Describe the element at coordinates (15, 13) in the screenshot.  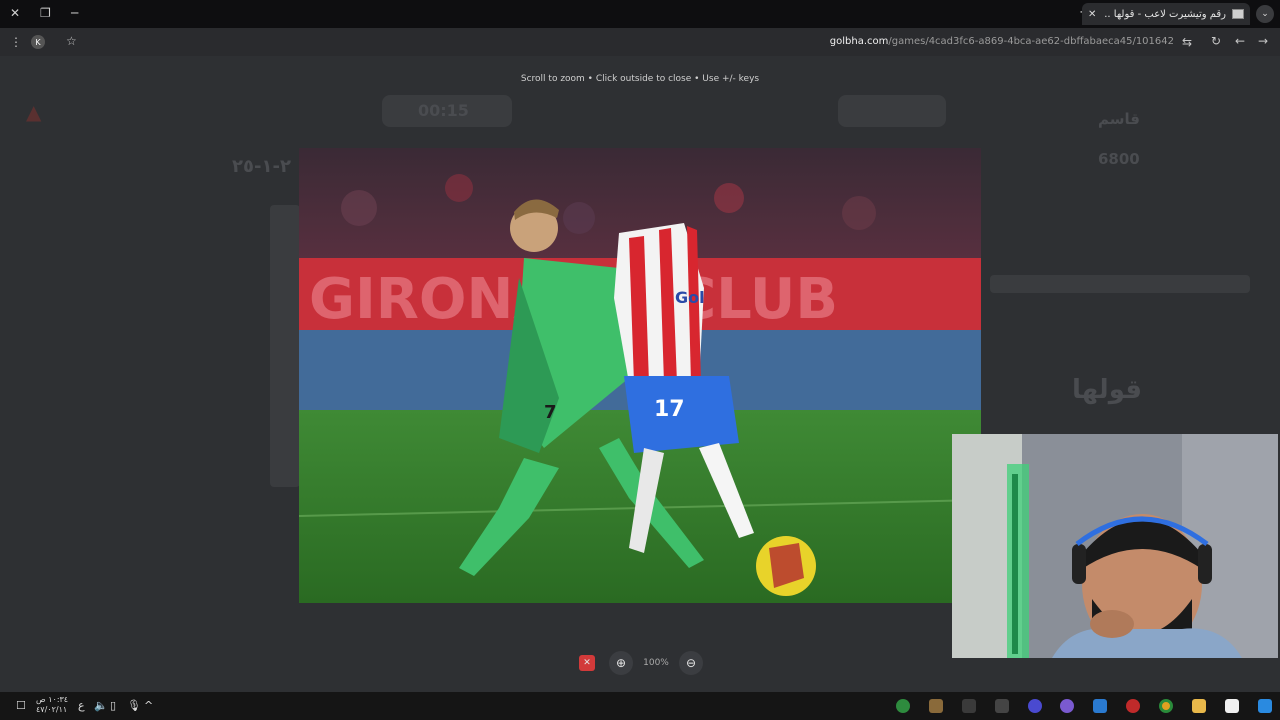
I see `close-window-icon: ✕` at that location.